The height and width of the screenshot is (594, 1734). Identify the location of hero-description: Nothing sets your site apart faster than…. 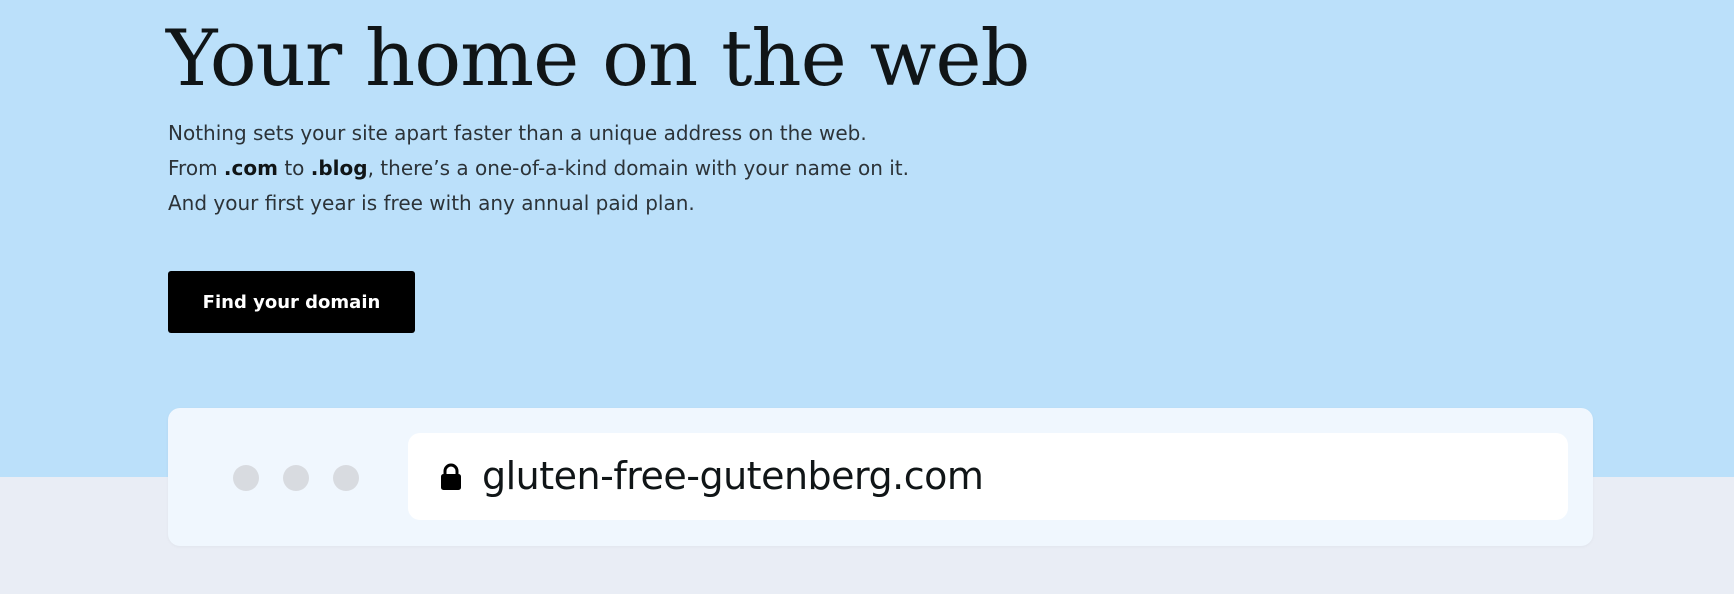
(538, 168).